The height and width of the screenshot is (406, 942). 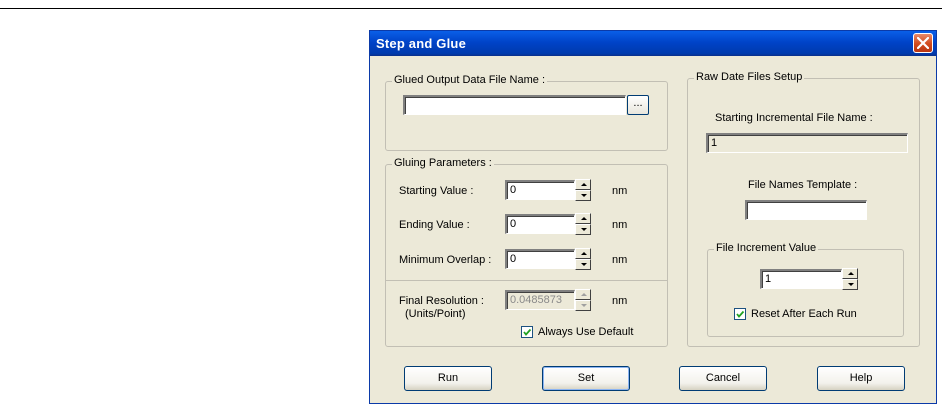 What do you see at coordinates (653, 43) in the screenshot?
I see `title-bar: Step and Glue` at bounding box center [653, 43].